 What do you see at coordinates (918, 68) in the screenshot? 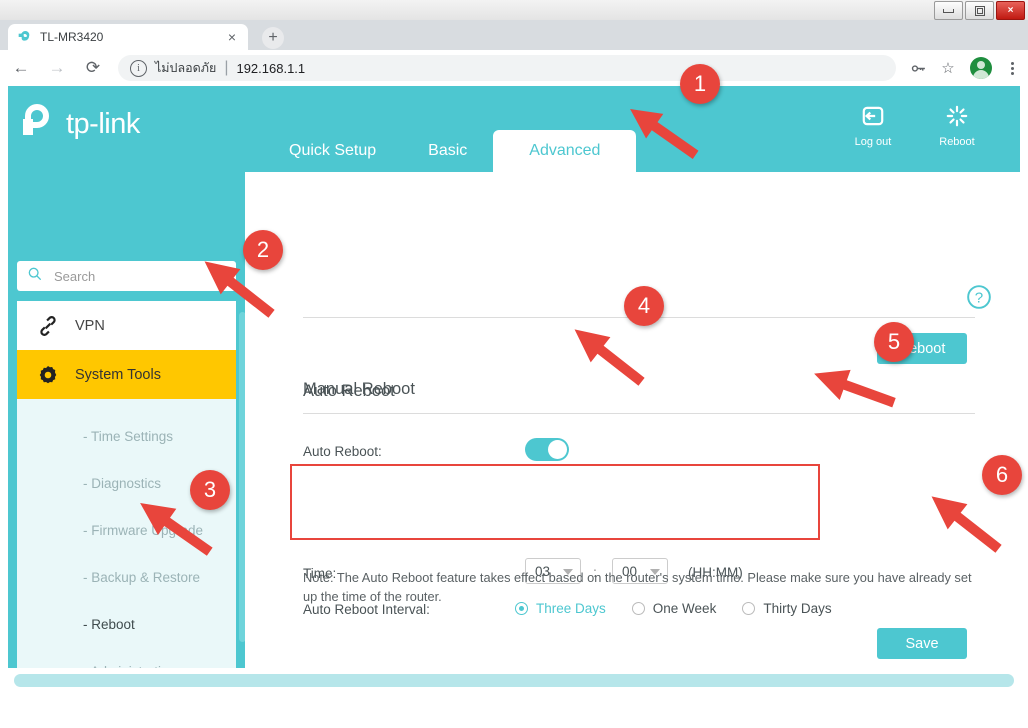
I see `password-key-icon` at bounding box center [918, 68].